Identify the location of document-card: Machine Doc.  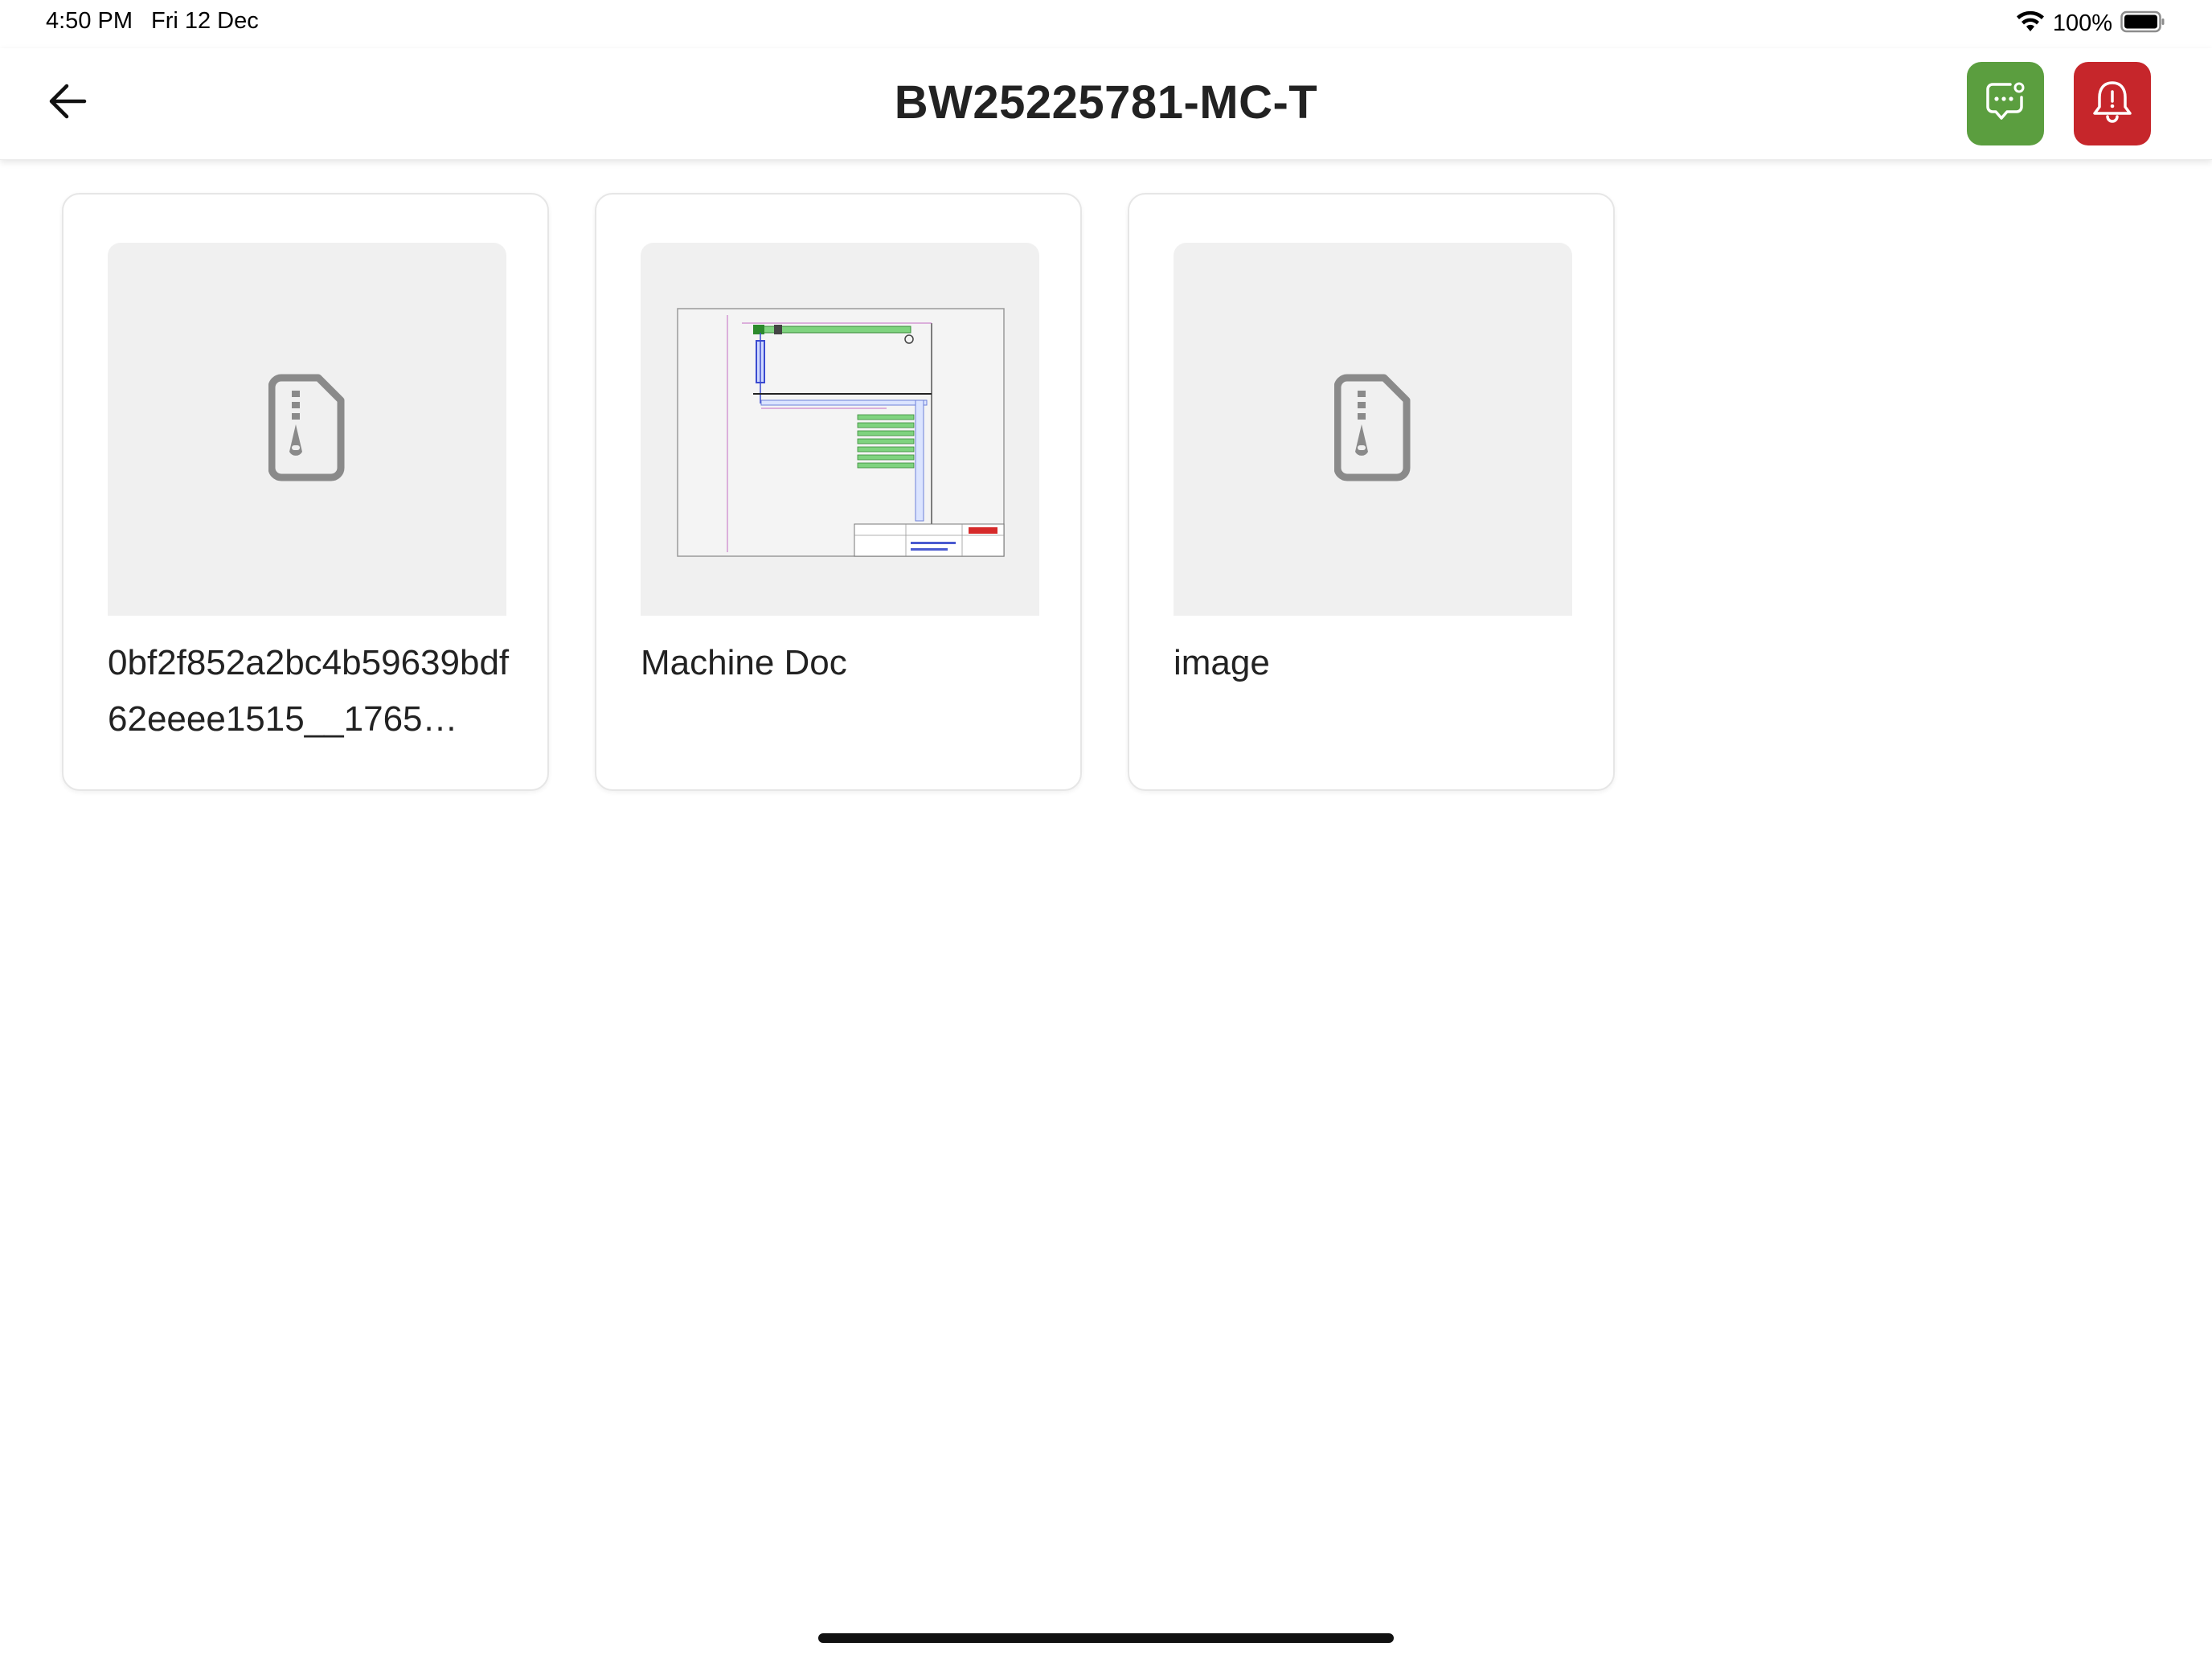
(839, 492).